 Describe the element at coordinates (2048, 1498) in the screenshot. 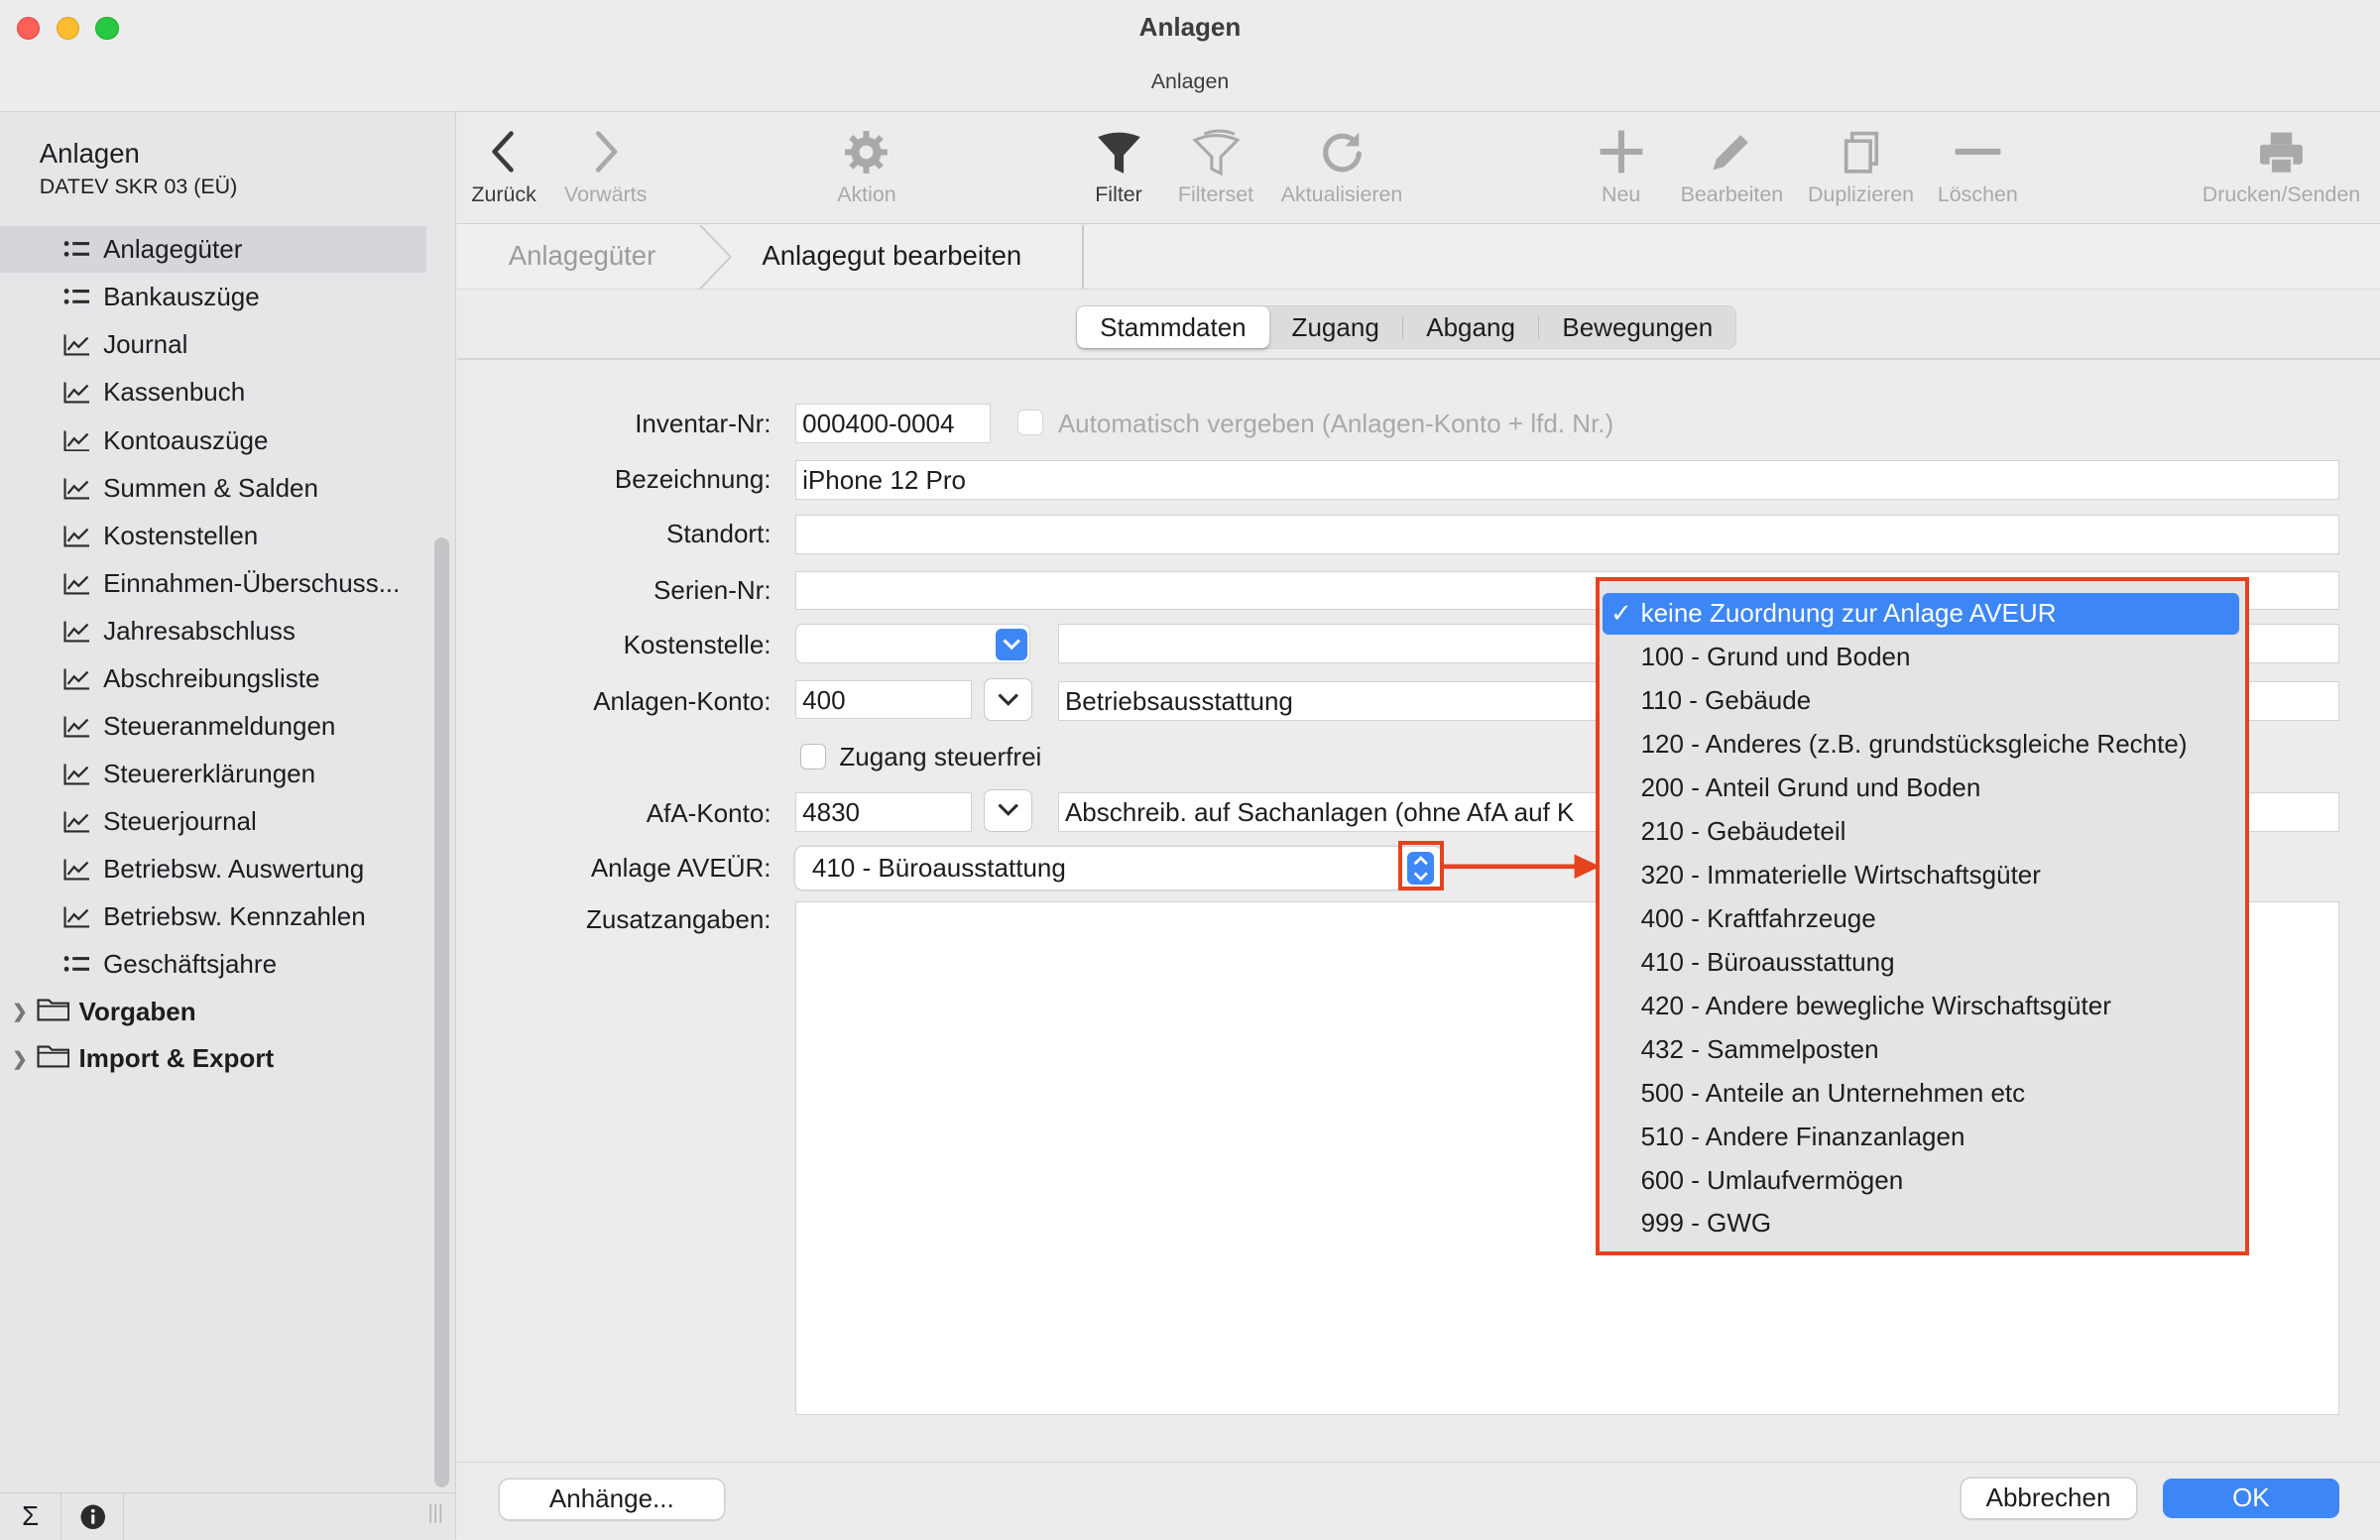

I see `cancel-button: Abbrechen` at that location.